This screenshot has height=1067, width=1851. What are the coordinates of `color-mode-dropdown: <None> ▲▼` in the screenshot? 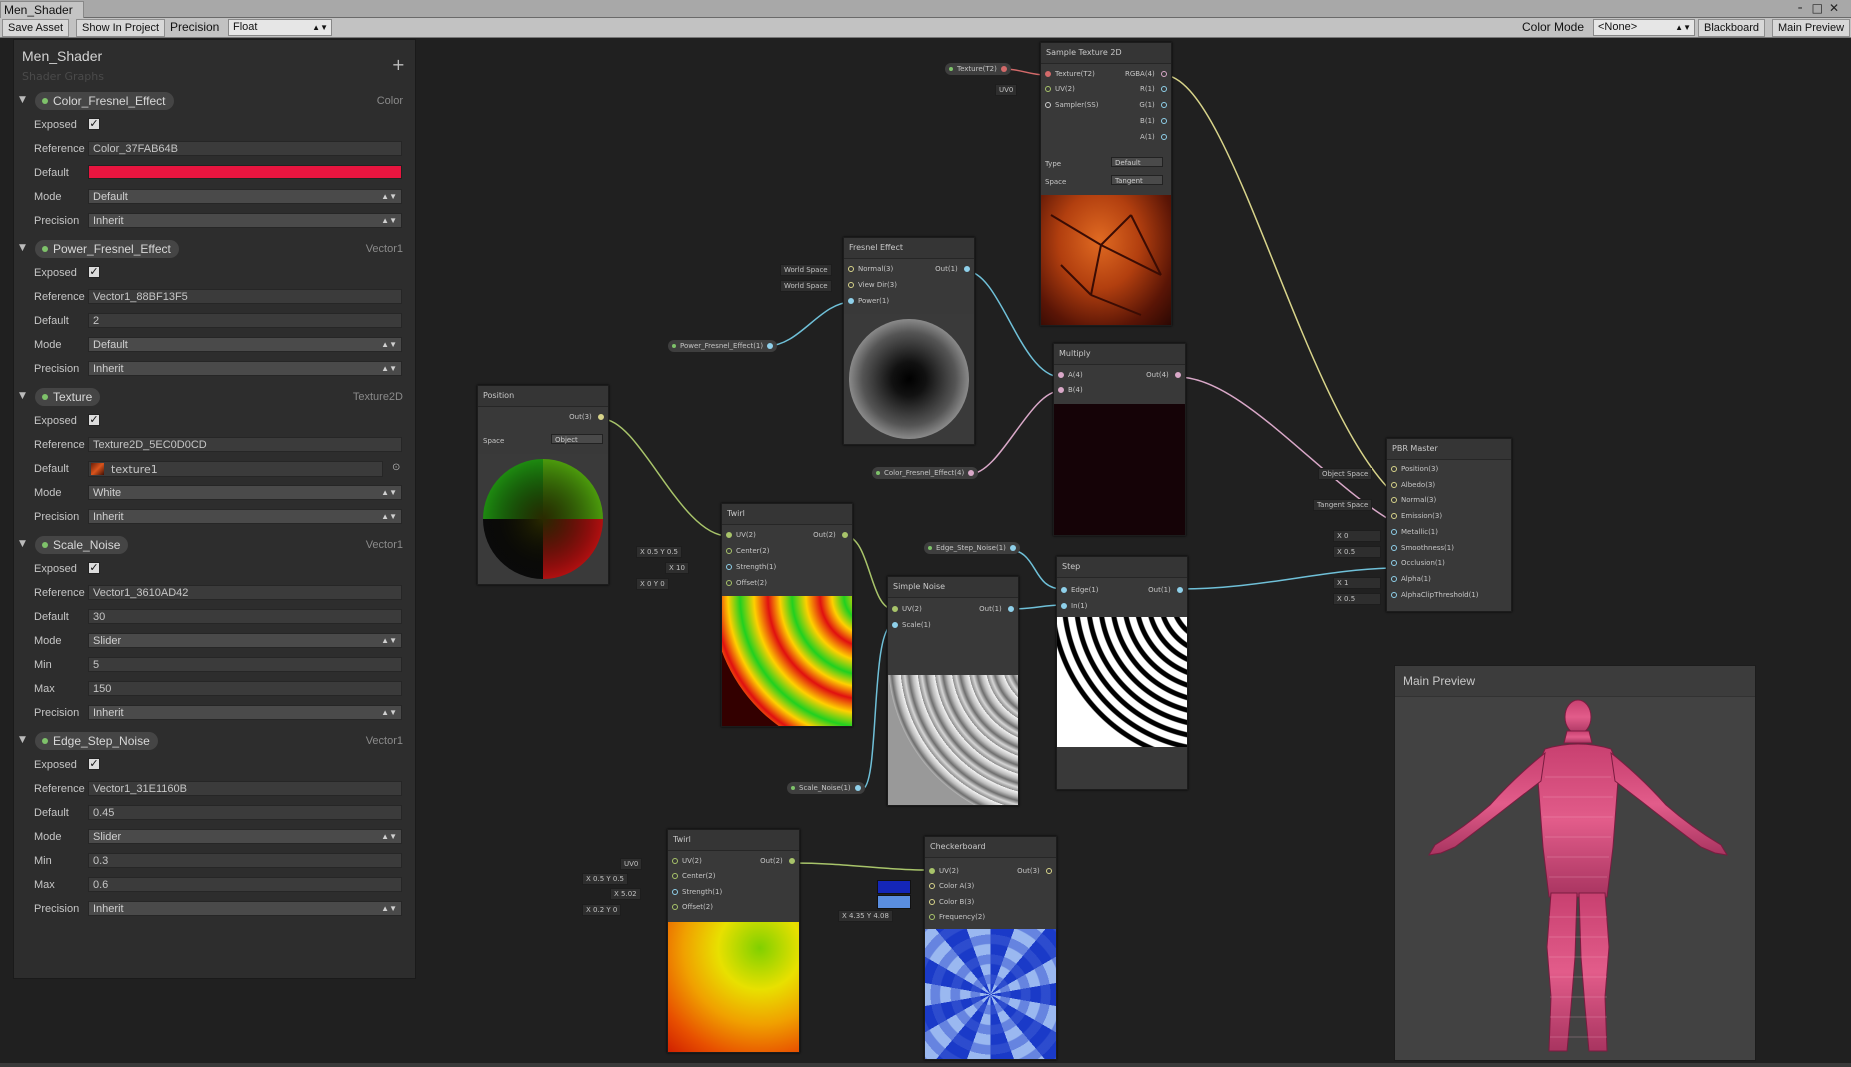 It's located at (1644, 27).